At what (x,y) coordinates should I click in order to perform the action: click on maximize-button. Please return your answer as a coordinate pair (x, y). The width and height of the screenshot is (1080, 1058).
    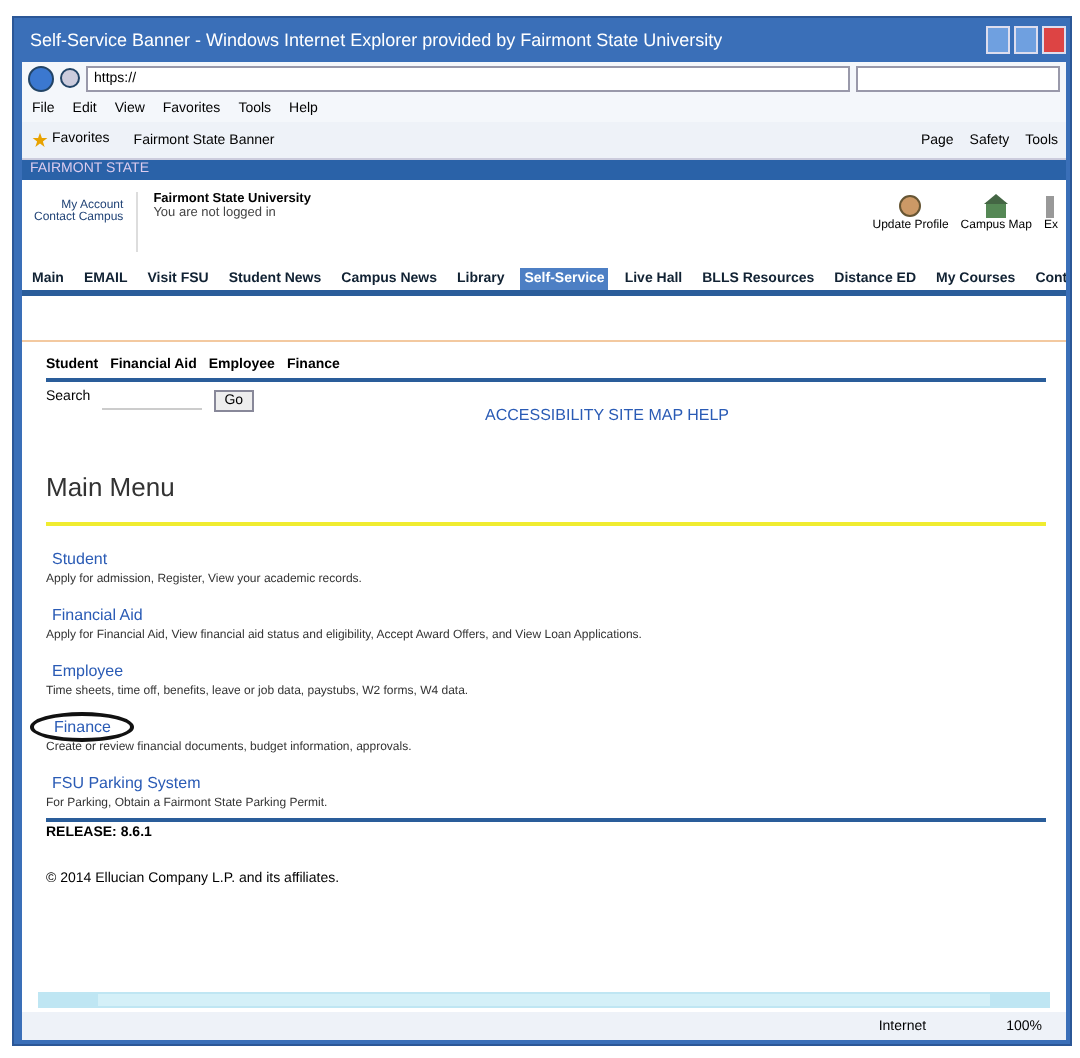
    Looking at the image, I should click on (1026, 40).